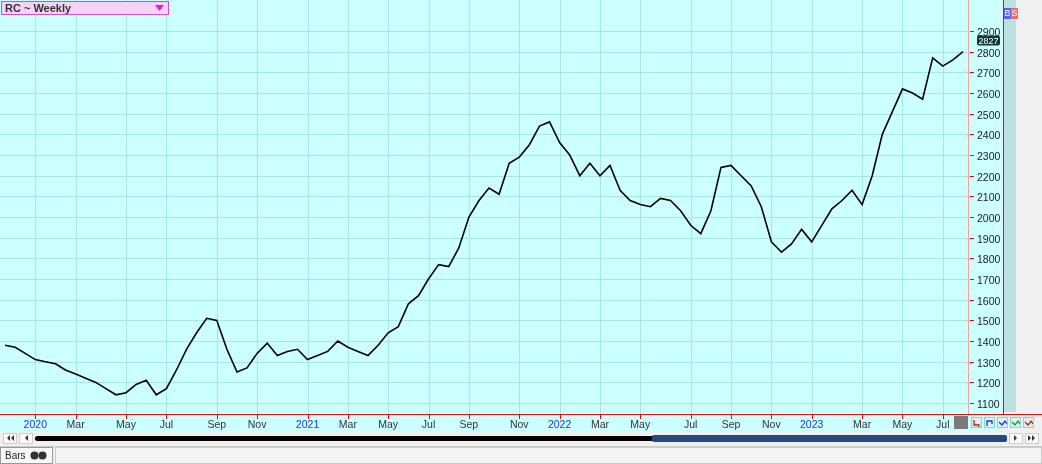 The image size is (1042, 464). I want to click on axis-label: 2600, so click(989, 93).